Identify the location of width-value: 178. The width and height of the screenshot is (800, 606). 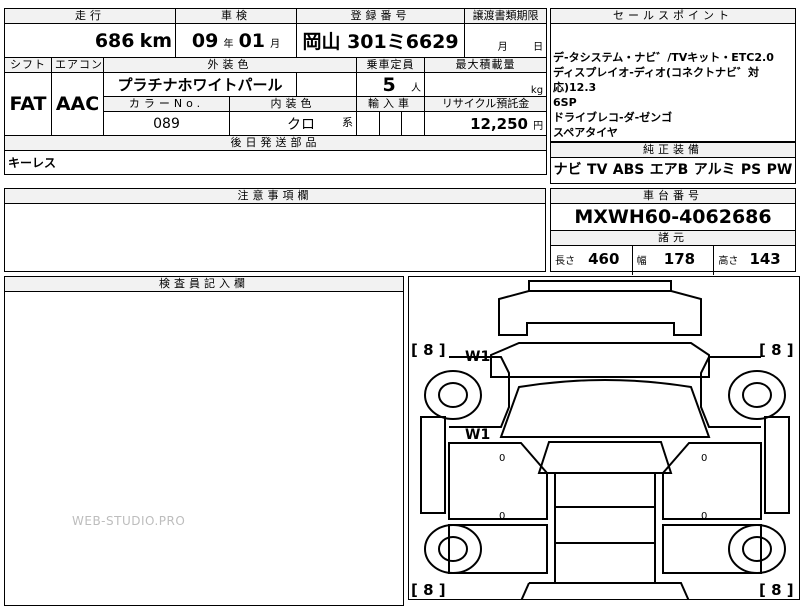
(679, 259).